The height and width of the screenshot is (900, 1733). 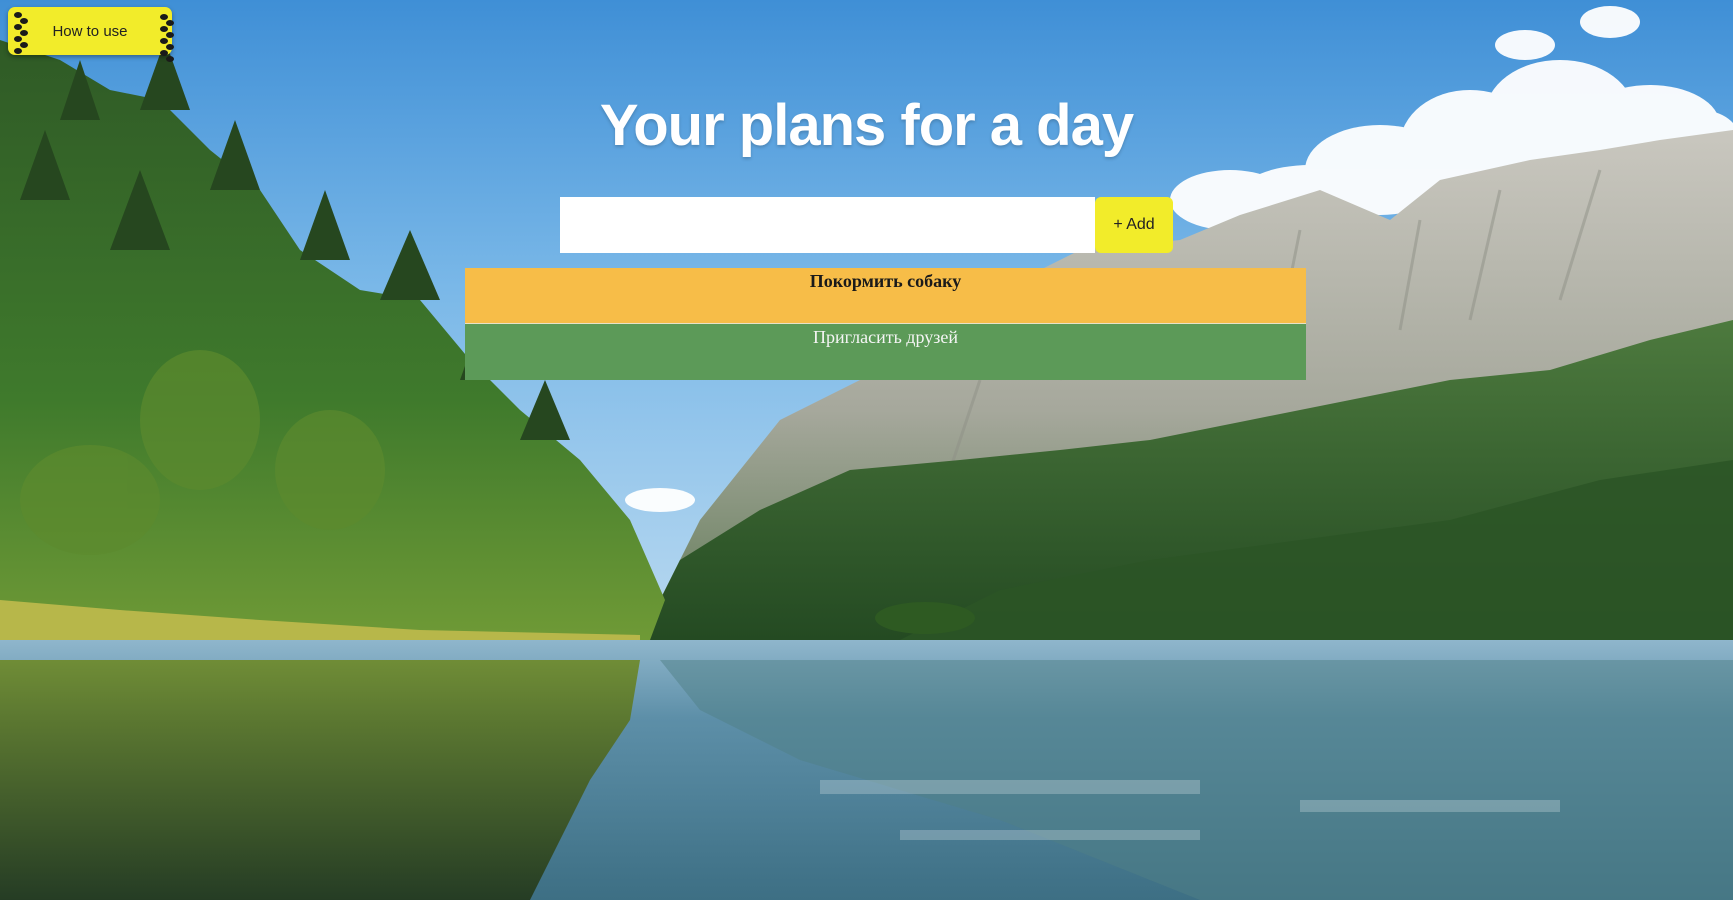 What do you see at coordinates (827, 225) in the screenshot?
I see `new-task-input` at bounding box center [827, 225].